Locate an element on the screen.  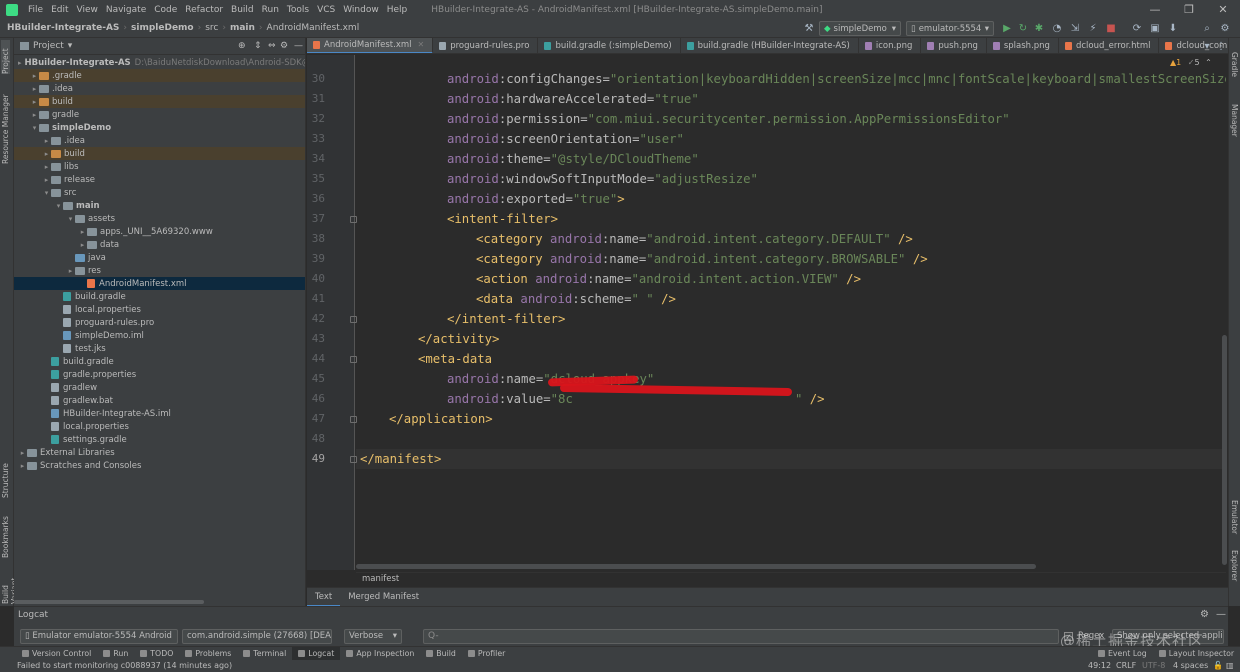
editor-mode-tab: Text is located at coordinates (324, 597).